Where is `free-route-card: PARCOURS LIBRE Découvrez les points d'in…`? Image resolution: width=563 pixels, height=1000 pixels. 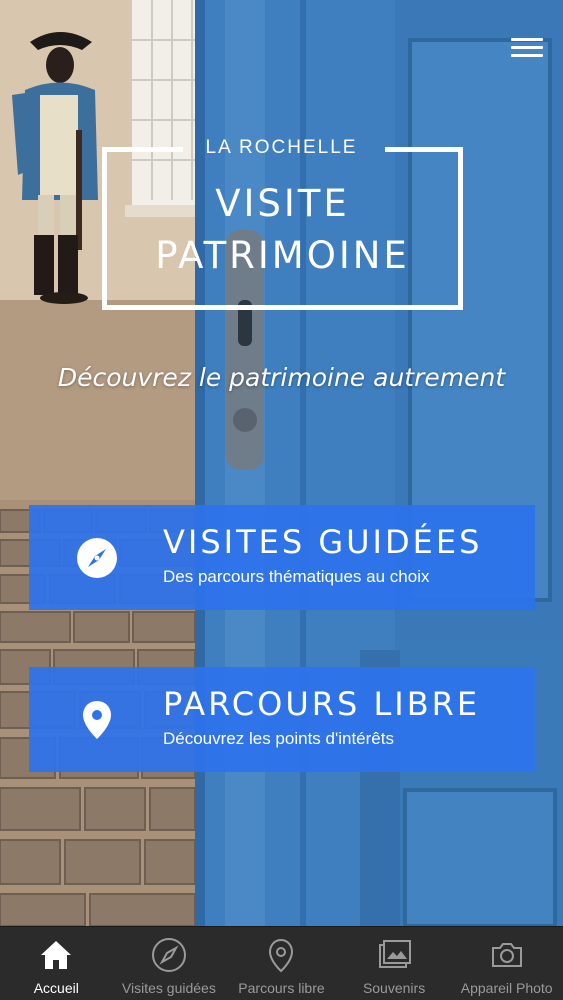
free-route-card: PARCOURS LIBRE Découvrez les points d'in… is located at coordinates (282, 719).